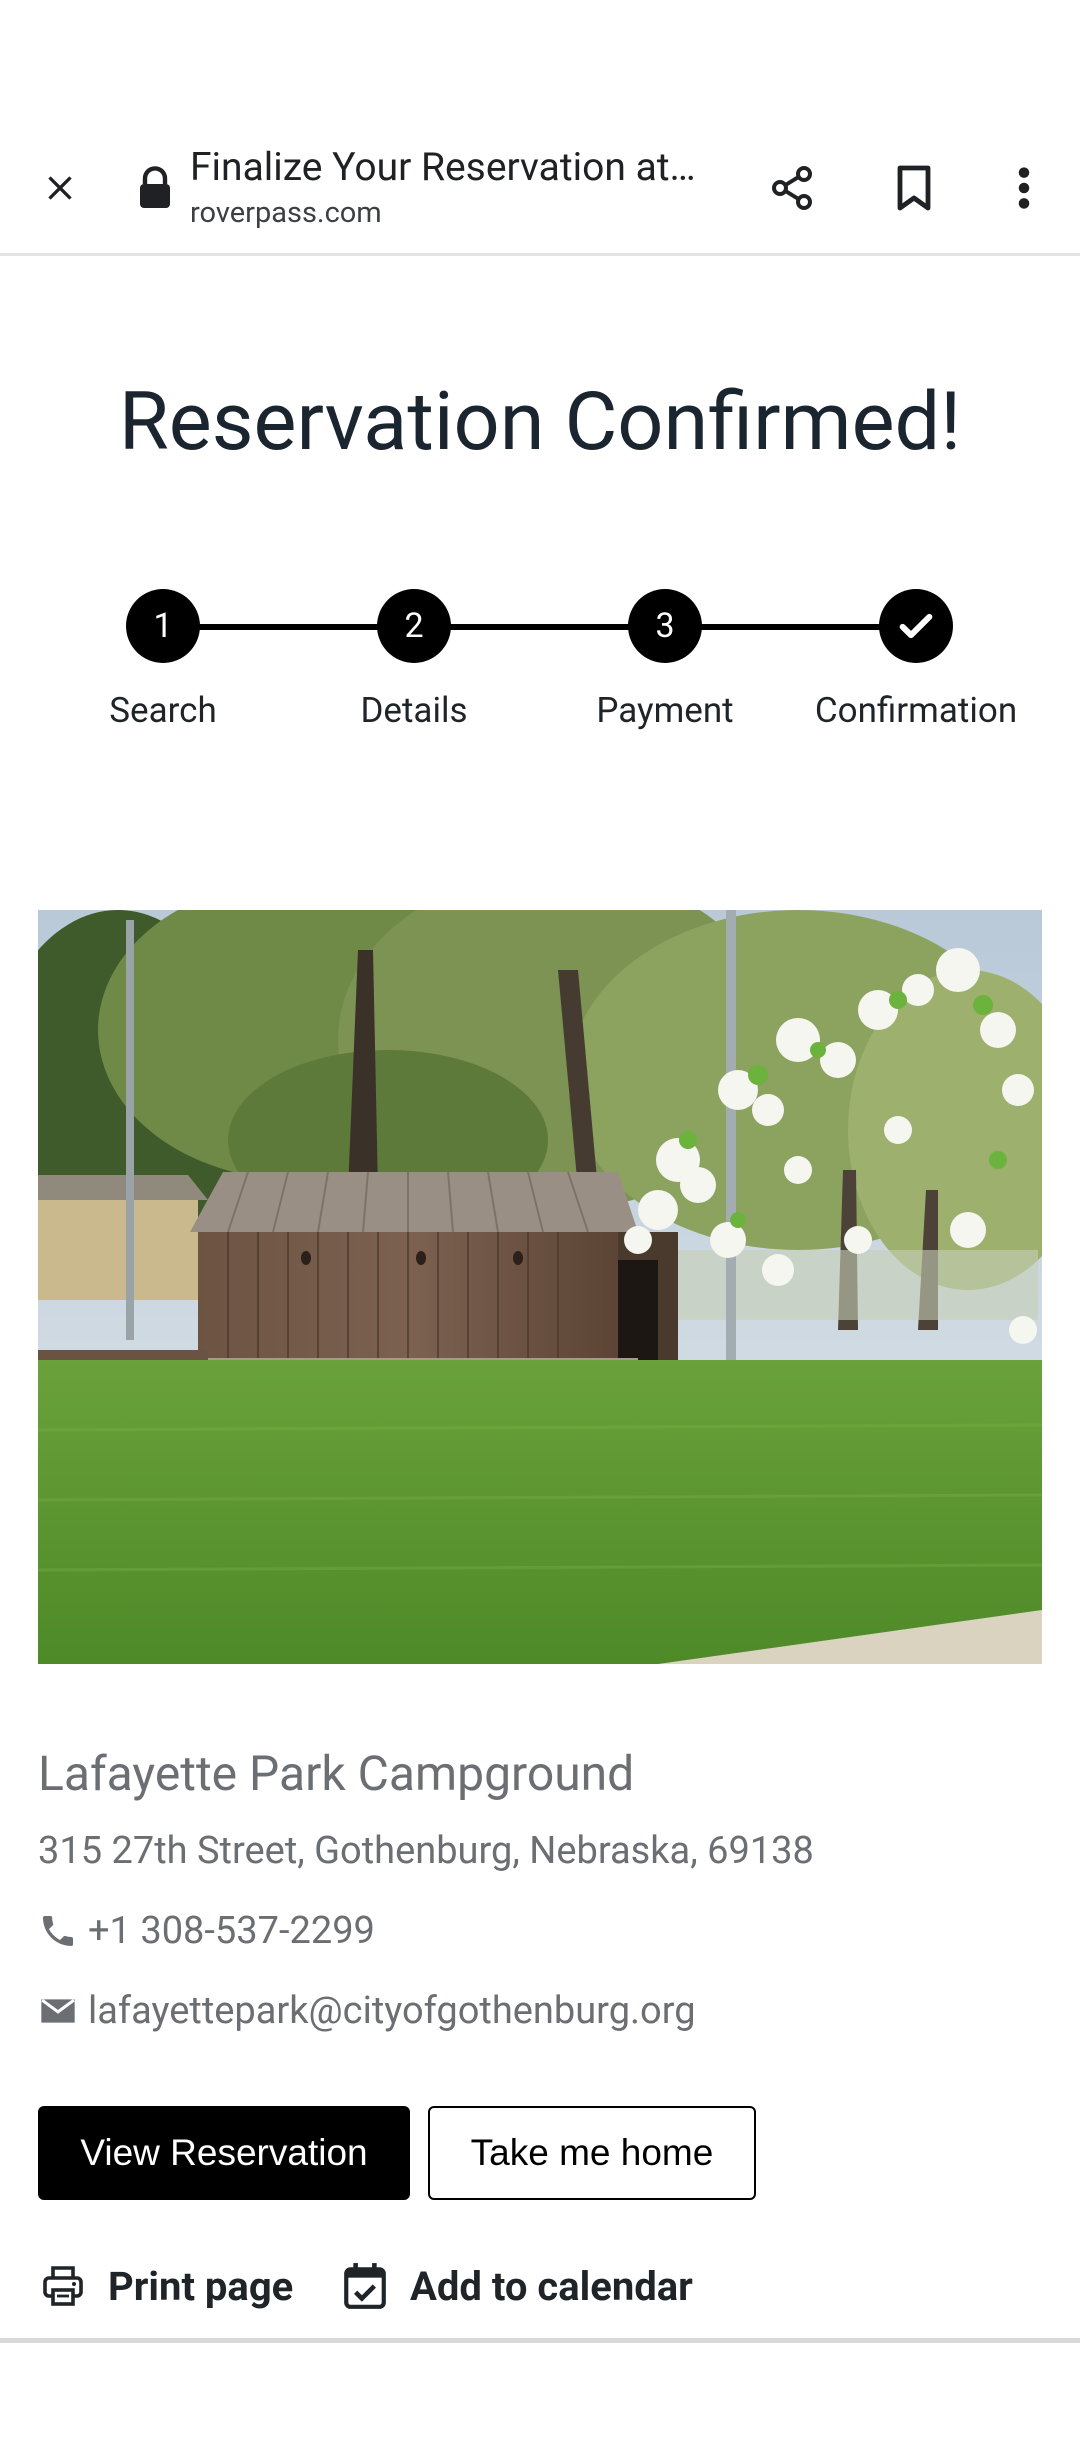  What do you see at coordinates (286, 213) in the screenshot?
I see `page-url: roverpass.com` at bounding box center [286, 213].